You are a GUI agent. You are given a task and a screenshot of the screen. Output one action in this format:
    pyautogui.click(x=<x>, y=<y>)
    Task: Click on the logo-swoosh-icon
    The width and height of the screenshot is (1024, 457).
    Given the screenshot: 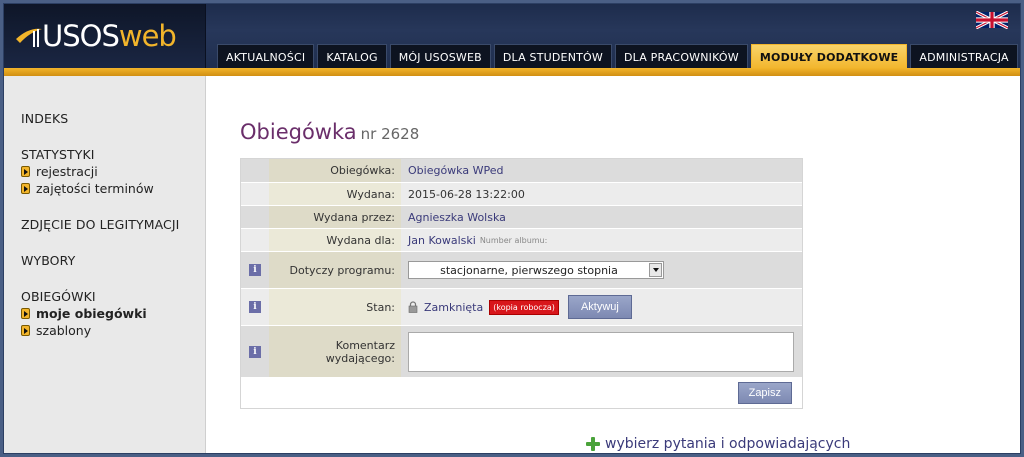 What is the action you would take?
    pyautogui.click(x=29, y=37)
    